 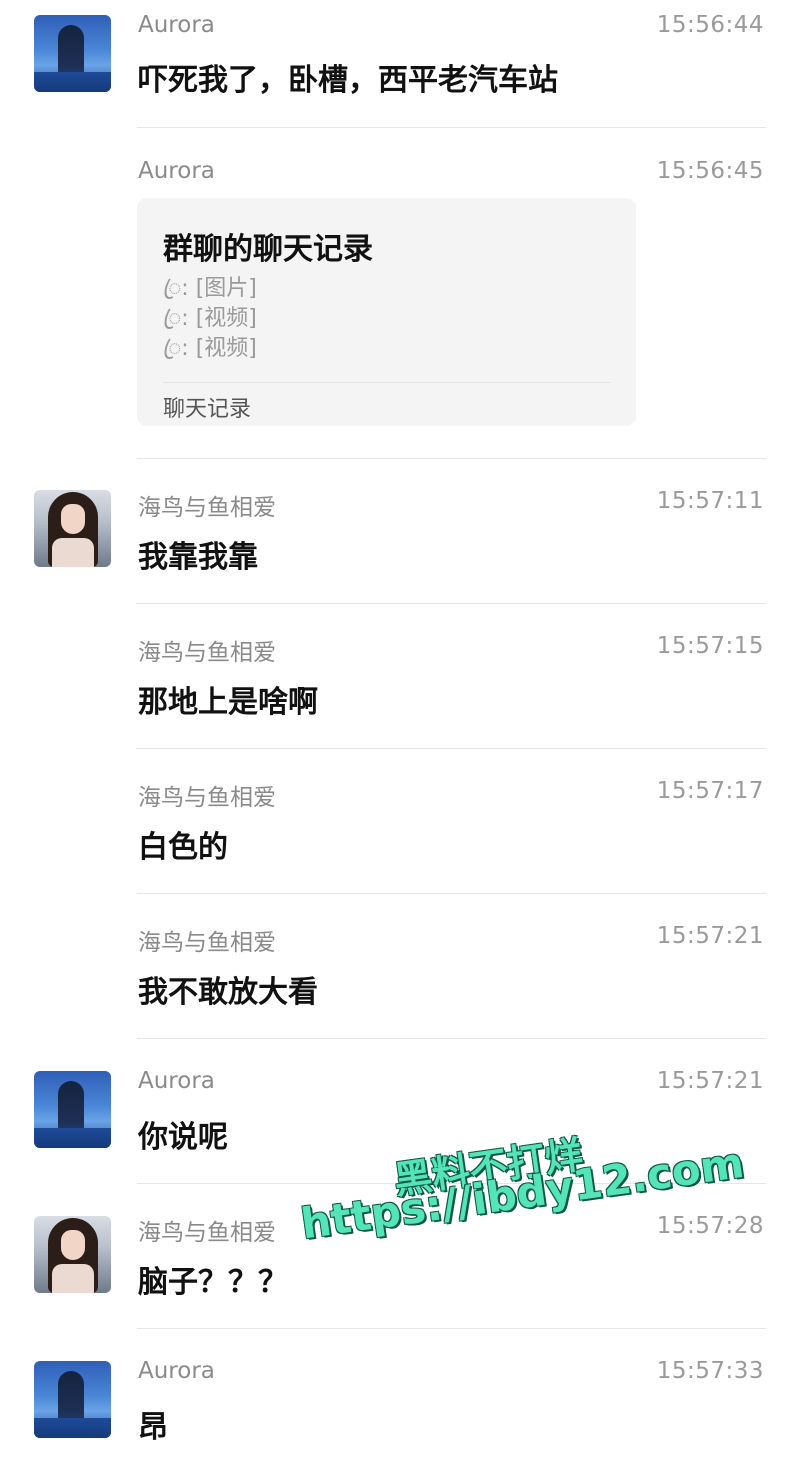 I want to click on message-time: 15:57:15, so click(x=710, y=646).